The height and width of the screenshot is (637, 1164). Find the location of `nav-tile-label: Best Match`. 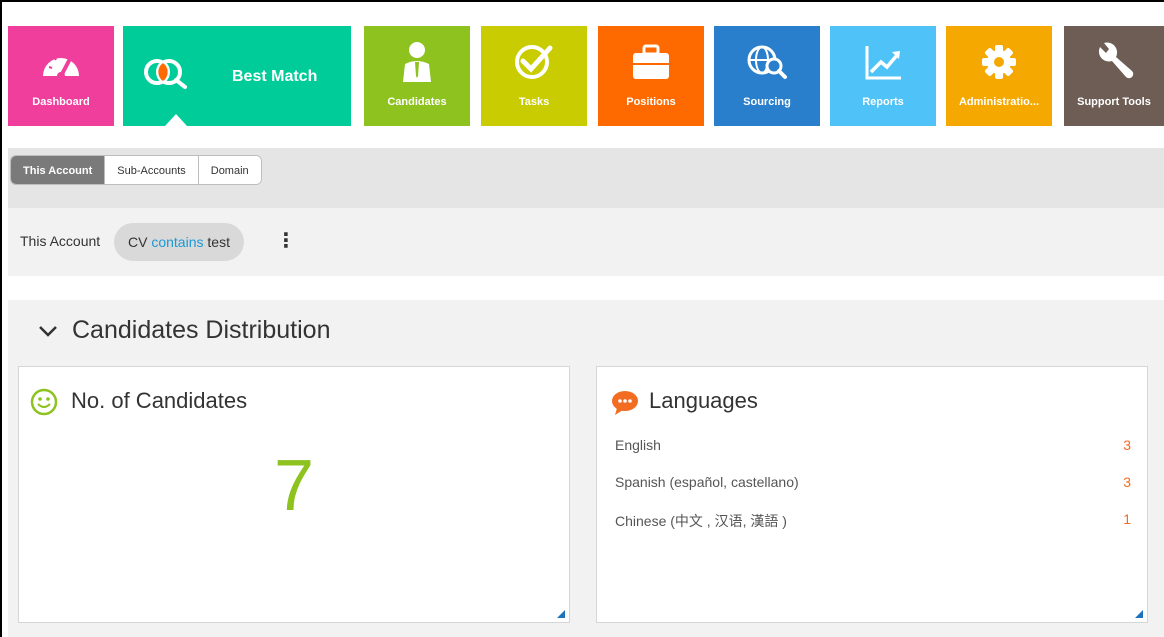

nav-tile-label: Best Match is located at coordinates (275, 76).